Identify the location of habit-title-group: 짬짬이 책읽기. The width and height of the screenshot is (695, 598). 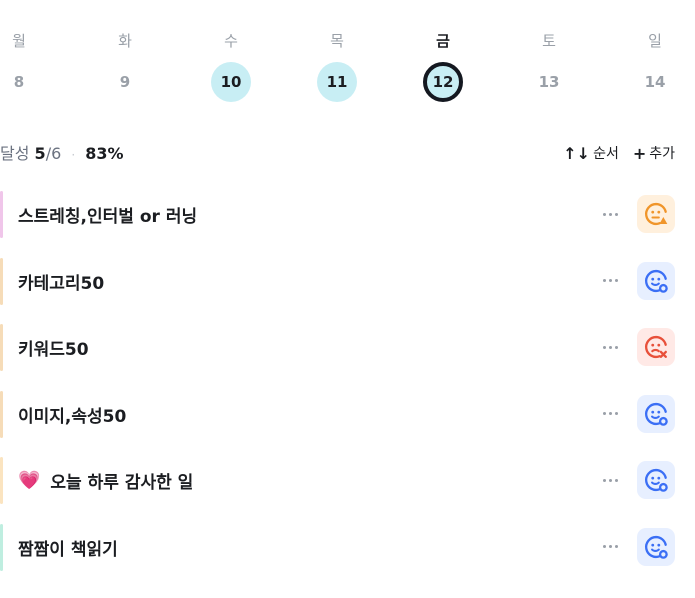
(68, 547).